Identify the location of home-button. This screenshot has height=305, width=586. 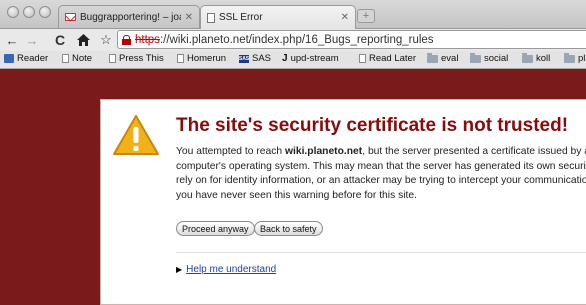
(83, 40).